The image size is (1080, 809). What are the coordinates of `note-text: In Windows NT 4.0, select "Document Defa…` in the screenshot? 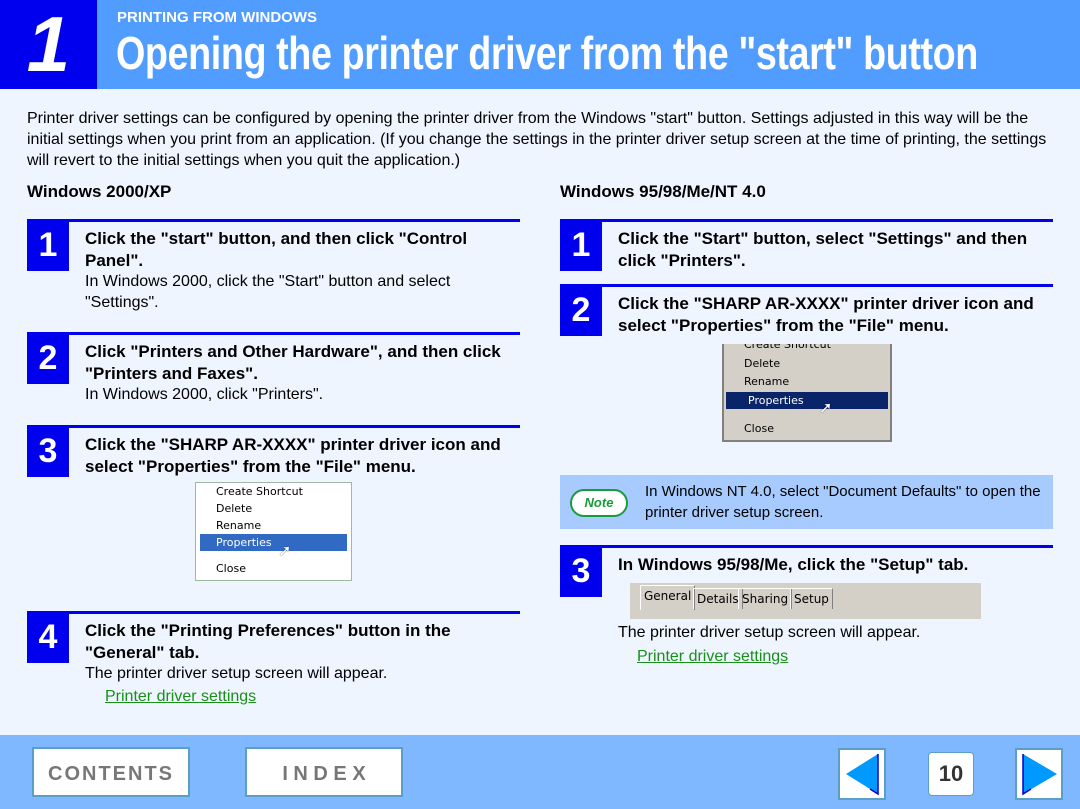 It's located at (843, 502).